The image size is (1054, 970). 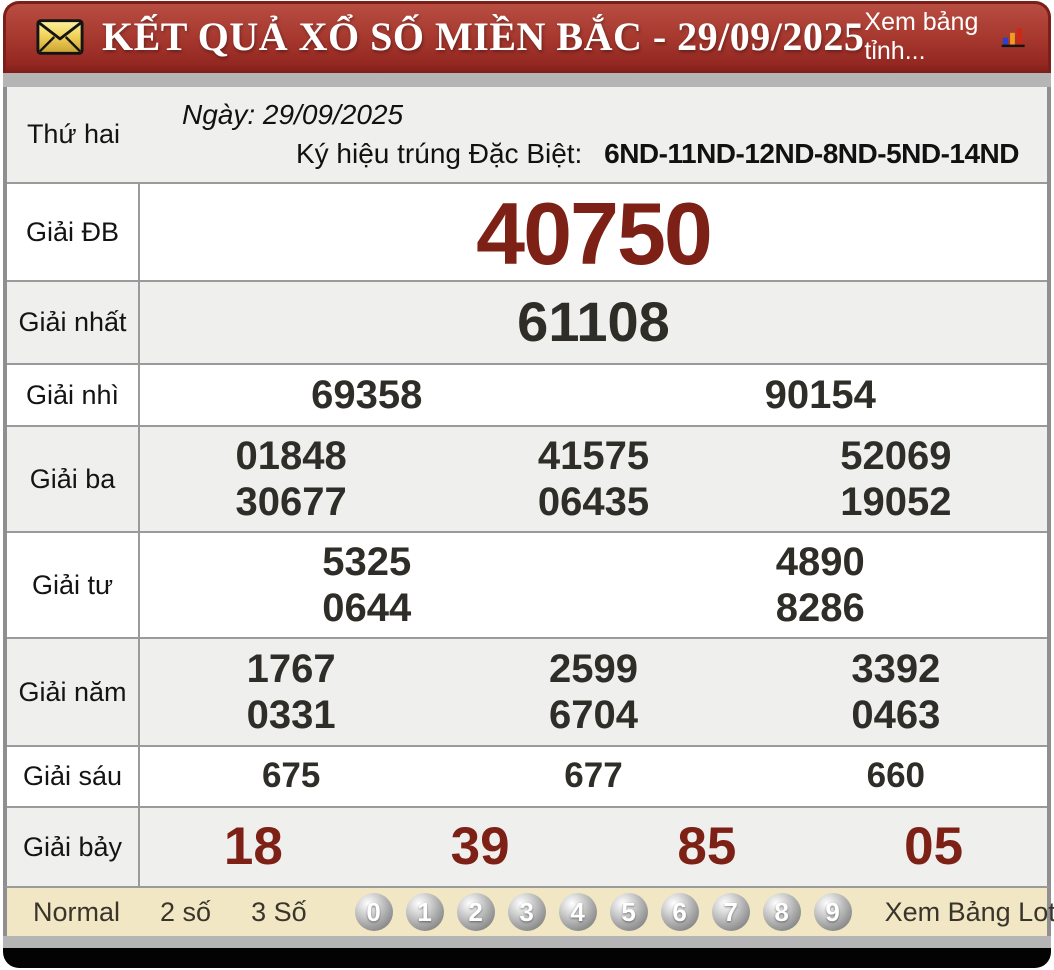 What do you see at coordinates (291, 456) in the screenshot?
I see `prize-number: 01848` at bounding box center [291, 456].